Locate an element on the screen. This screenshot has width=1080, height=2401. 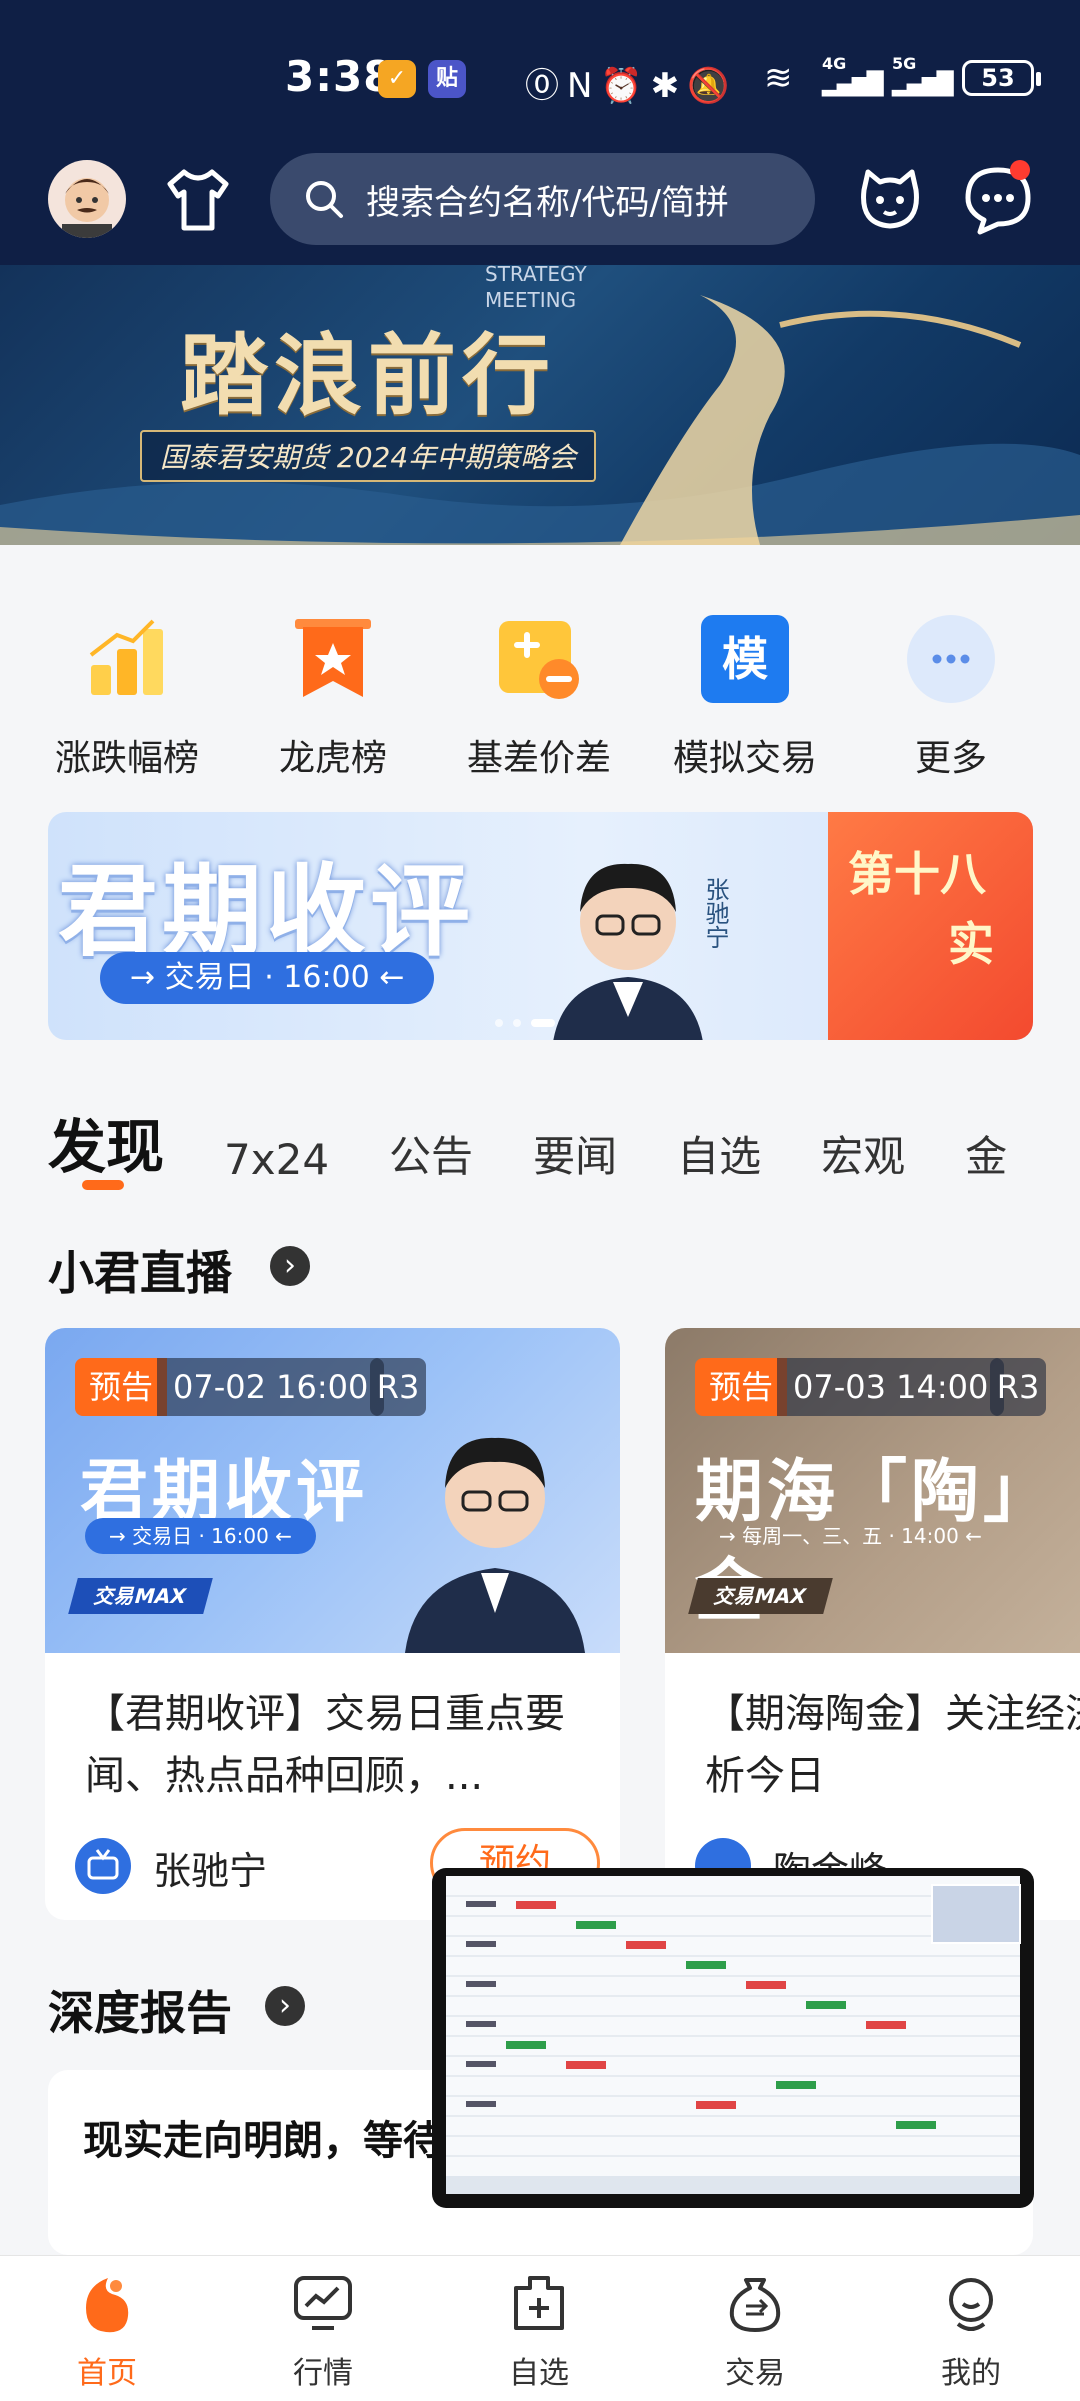
active-tab-indicator is located at coordinates (103, 1185).